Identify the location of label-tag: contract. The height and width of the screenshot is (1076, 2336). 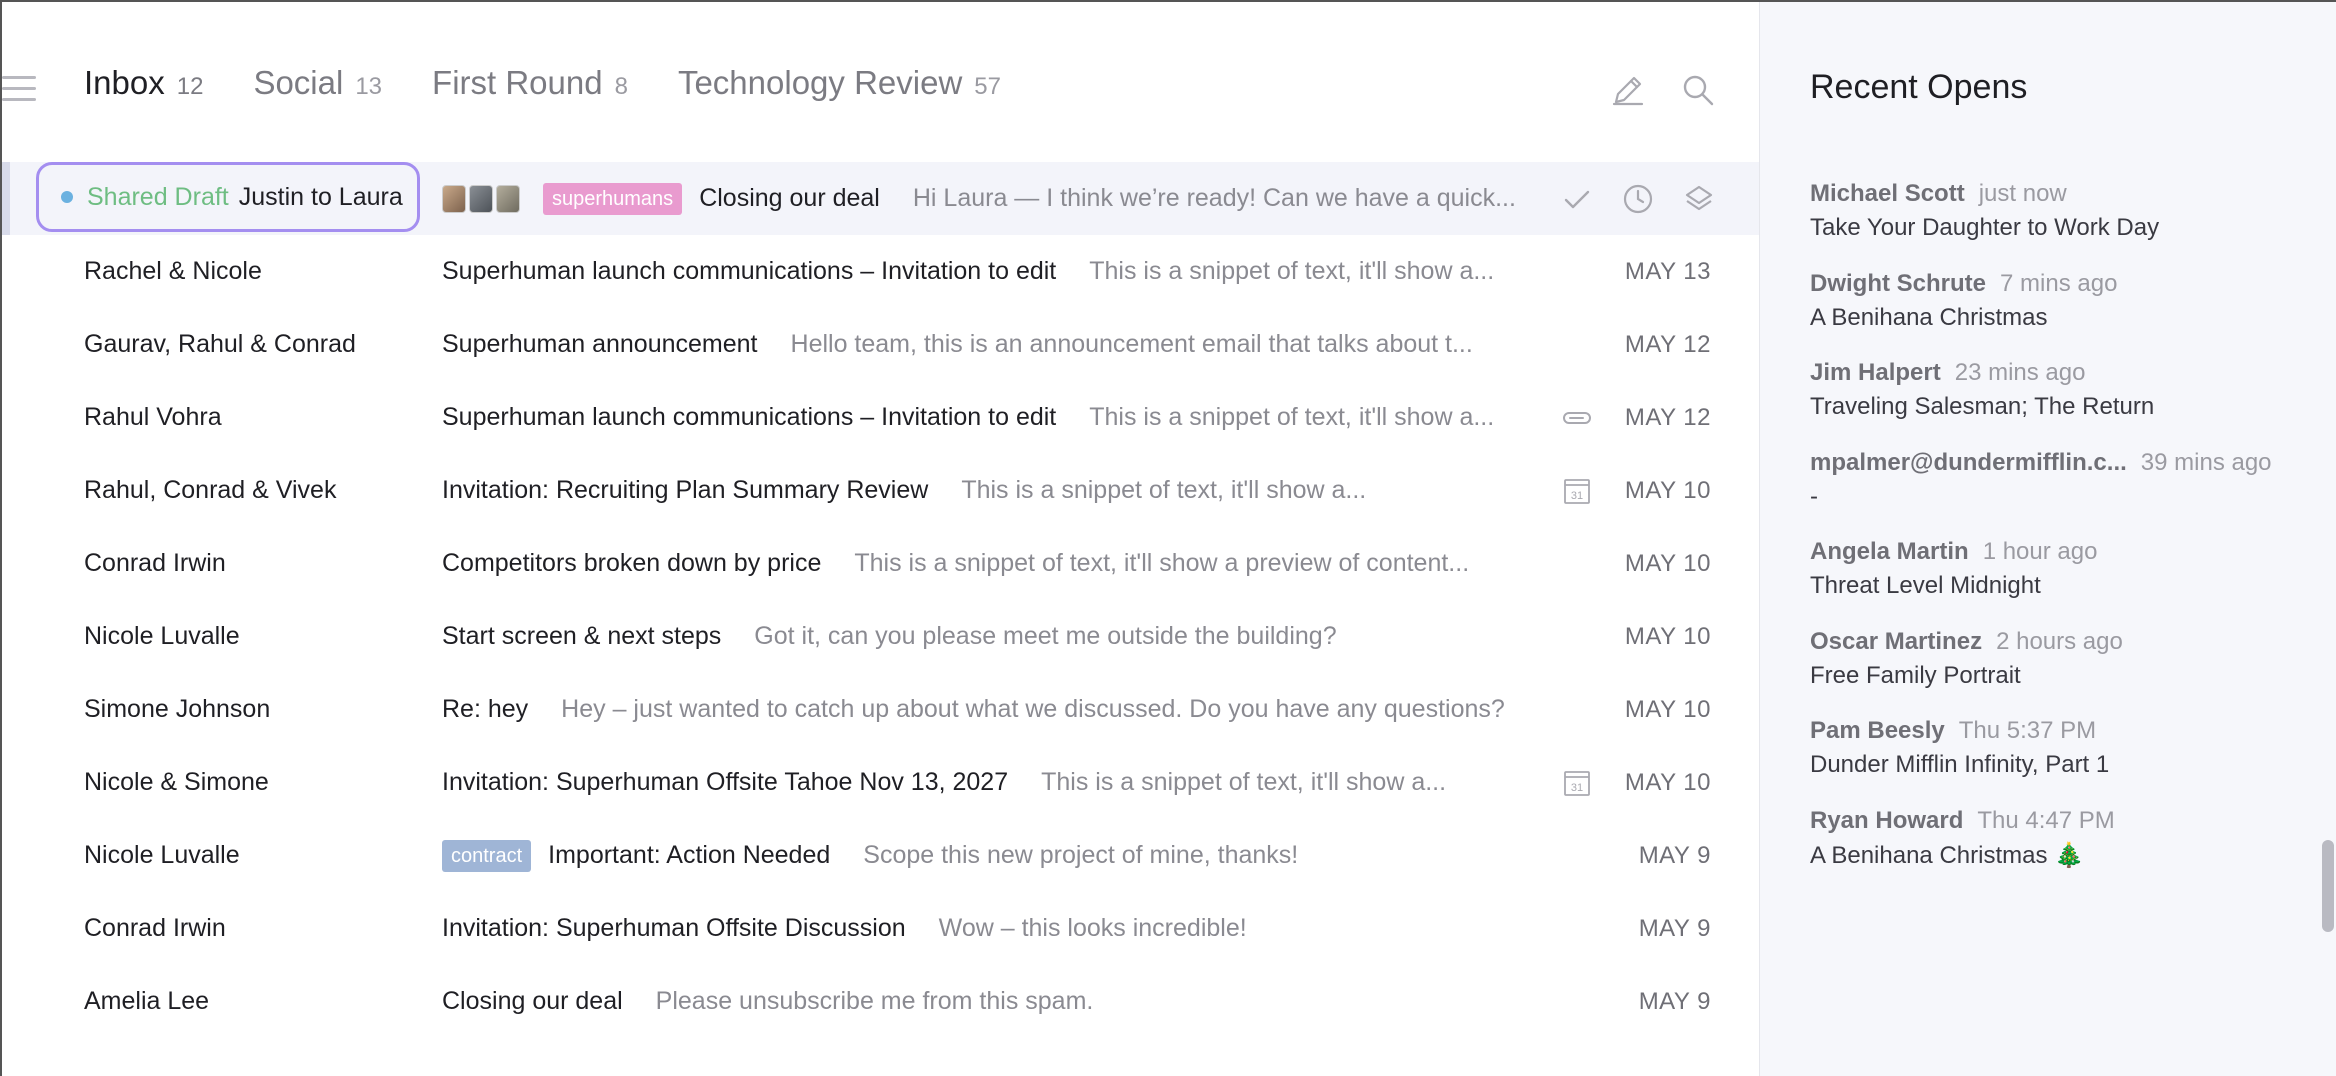
(487, 855).